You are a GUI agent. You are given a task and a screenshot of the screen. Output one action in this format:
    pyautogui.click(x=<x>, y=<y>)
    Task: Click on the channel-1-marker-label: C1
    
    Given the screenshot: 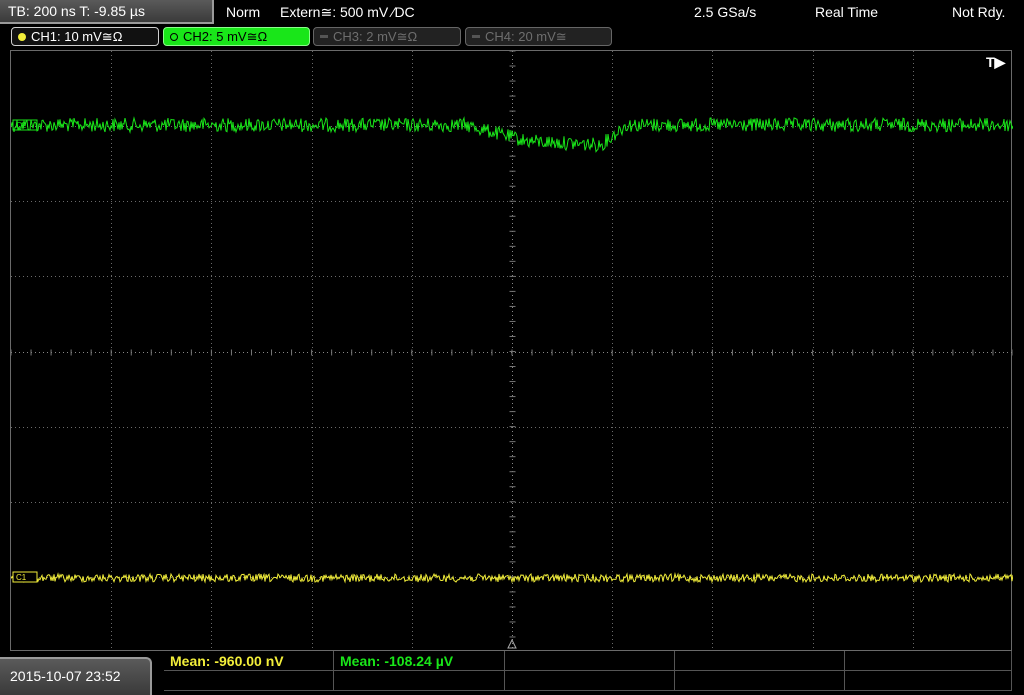 What is the action you would take?
    pyautogui.click(x=21, y=577)
    